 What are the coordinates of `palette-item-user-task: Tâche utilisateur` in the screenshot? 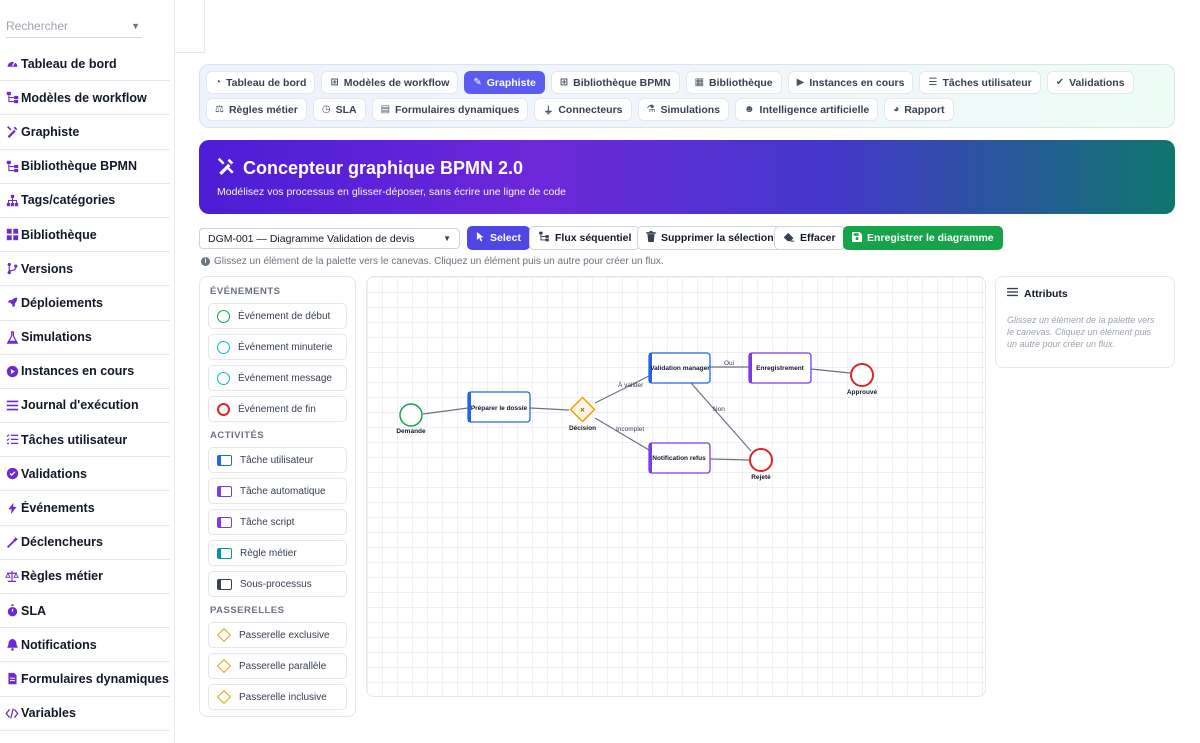 It's located at (277, 460).